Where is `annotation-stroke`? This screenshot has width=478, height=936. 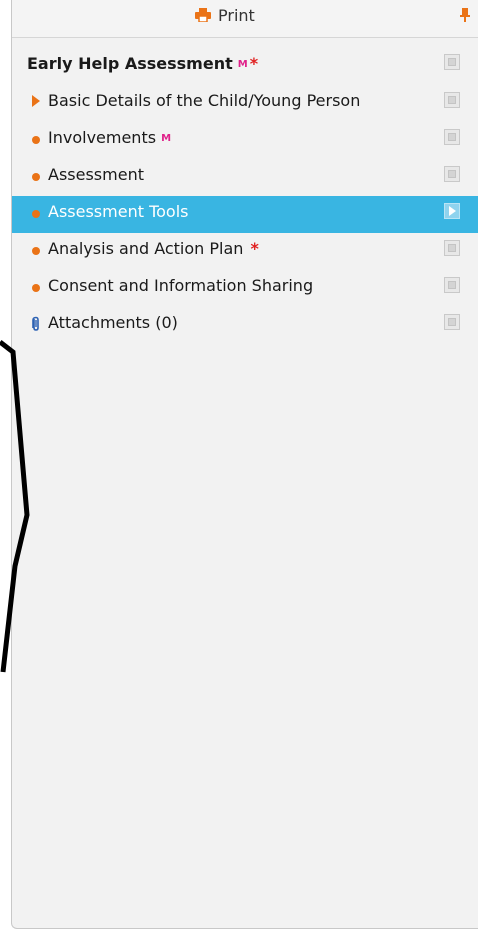
annotation-stroke is located at coordinates (15, 506).